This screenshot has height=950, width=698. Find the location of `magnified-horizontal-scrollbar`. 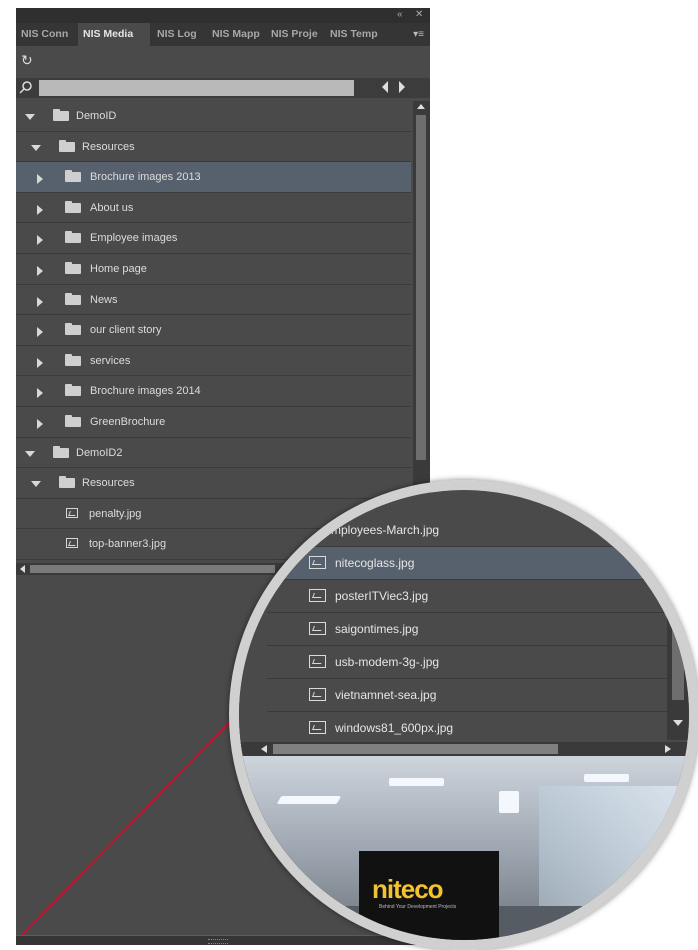

magnified-horizontal-scrollbar is located at coordinates (464, 749).